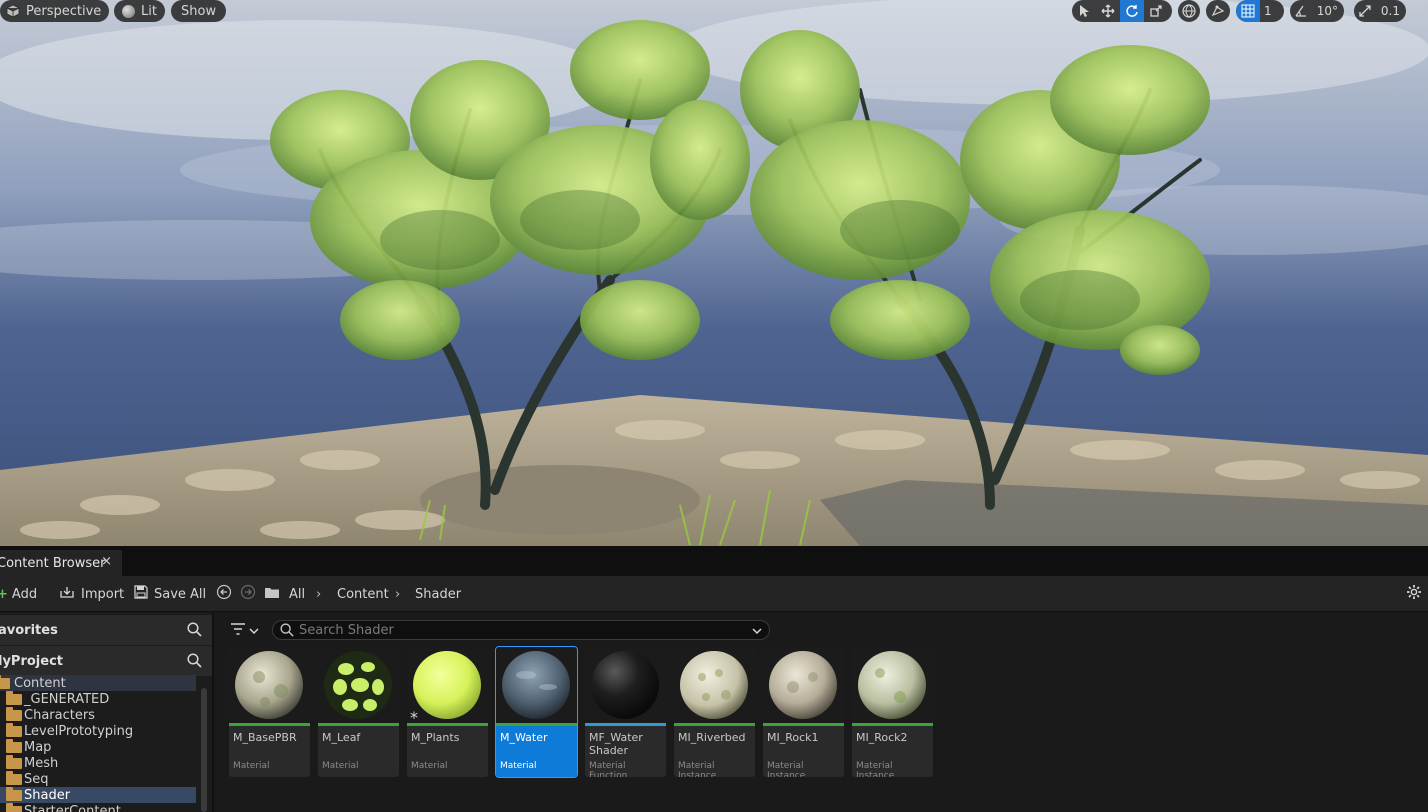  What do you see at coordinates (98, 746) in the screenshot?
I see `tree-item-map: Map` at bounding box center [98, 746].